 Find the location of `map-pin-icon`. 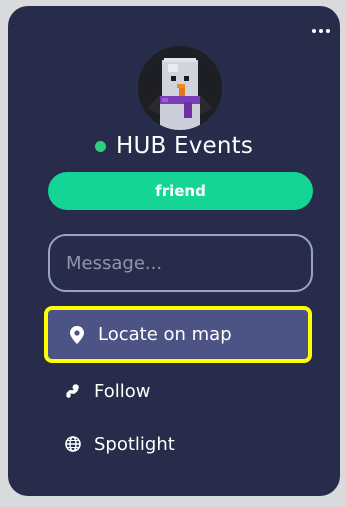

map-pin-icon is located at coordinates (77, 334).